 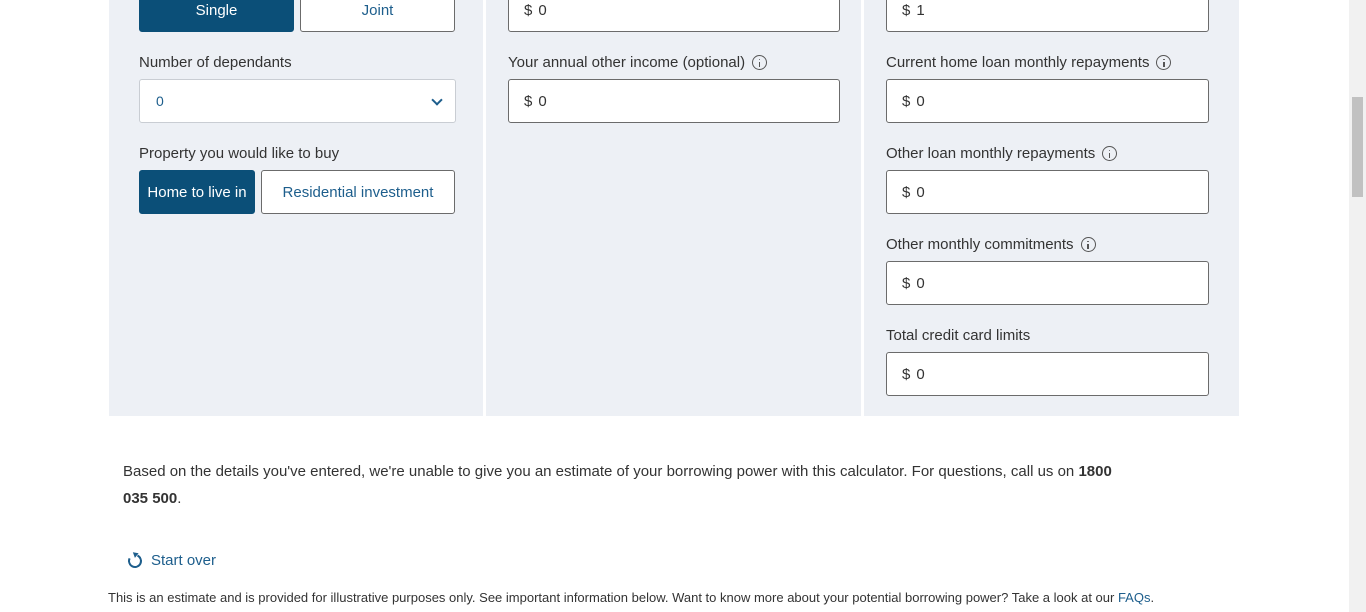 What do you see at coordinates (1047, 101) in the screenshot?
I see `home-loan-field: $0` at bounding box center [1047, 101].